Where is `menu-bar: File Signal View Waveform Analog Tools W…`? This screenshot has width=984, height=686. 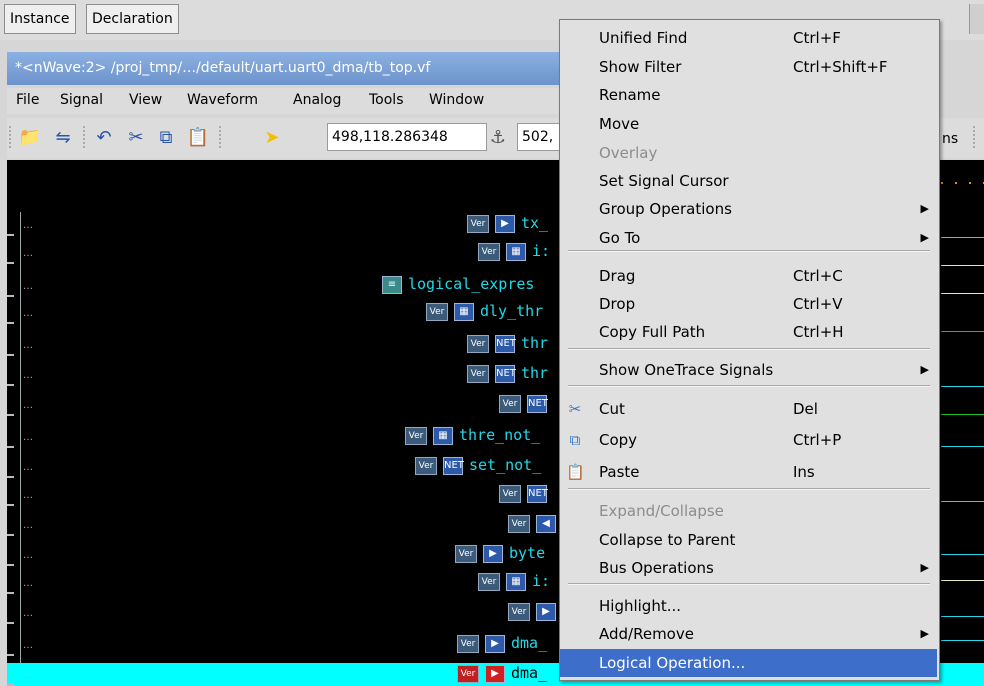
menu-bar: File Signal View Waveform Analog Tools W… is located at coordinates (287, 101).